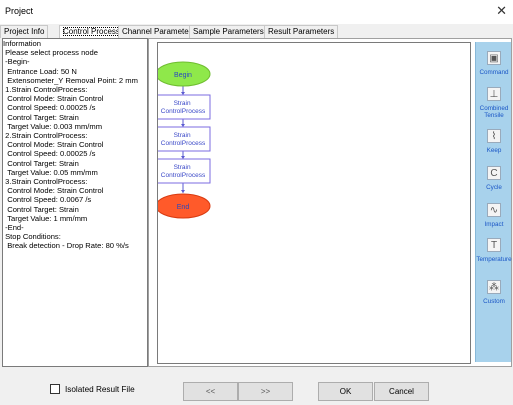  What do you see at coordinates (183, 191) in the screenshot?
I see `arrow-icon` at bounding box center [183, 191].